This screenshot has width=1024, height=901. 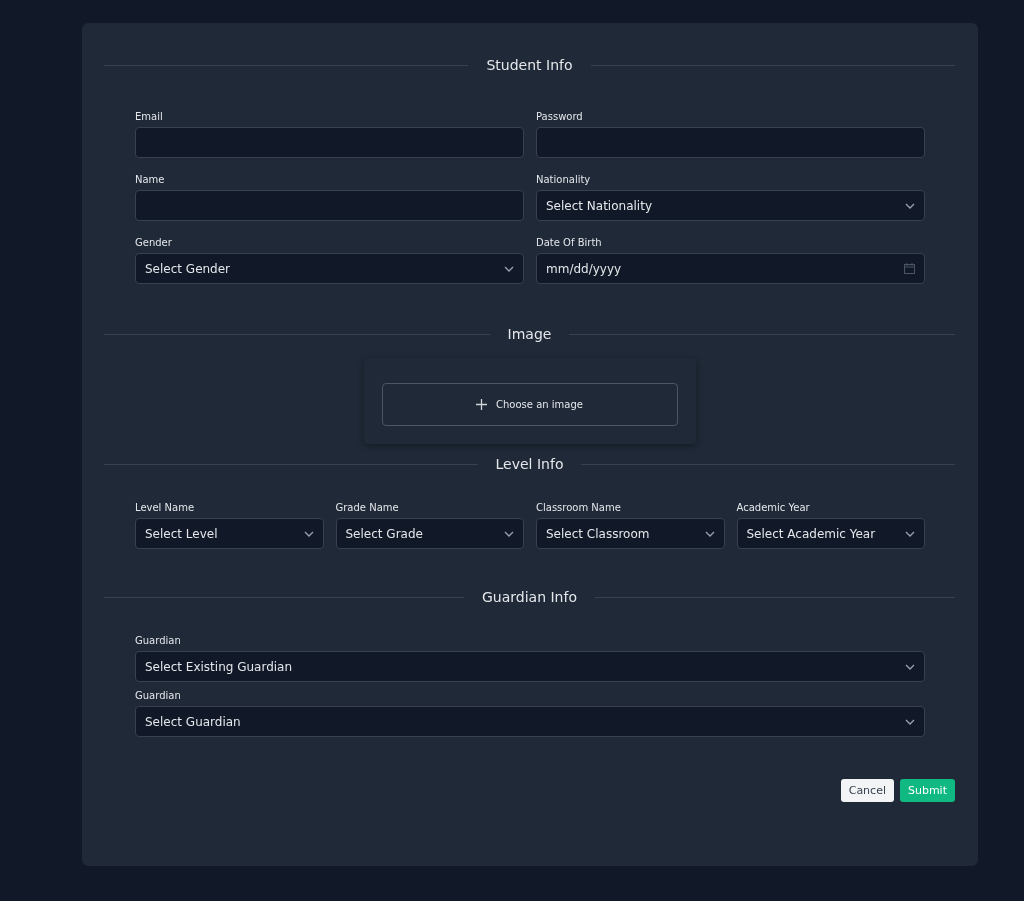 I want to click on field-label: Date Of Birth, so click(x=569, y=242).